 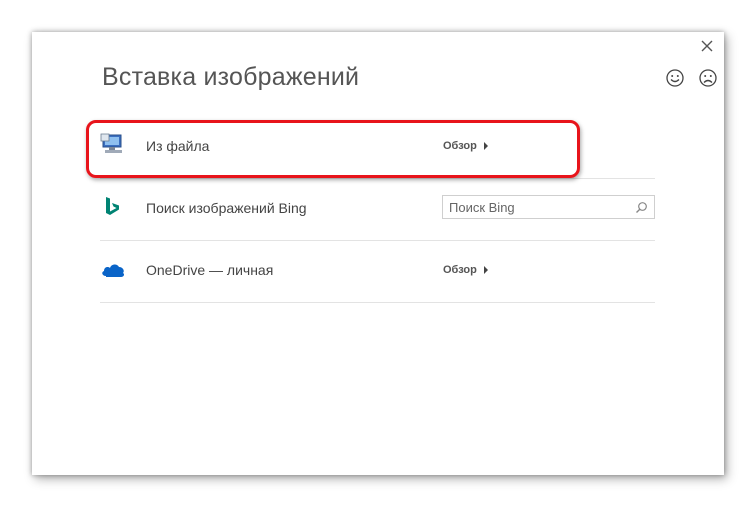 I want to click on source-label: Из файла, so click(x=178, y=146).